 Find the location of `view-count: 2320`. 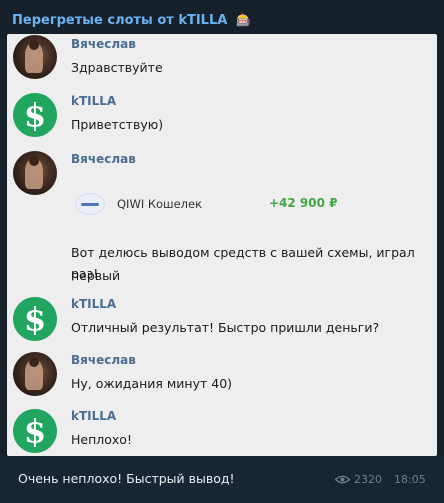

view-count: 2320 is located at coordinates (368, 479).